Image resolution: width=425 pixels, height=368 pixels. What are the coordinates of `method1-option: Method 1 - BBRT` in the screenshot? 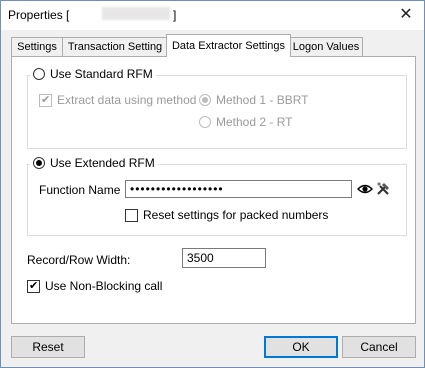 It's located at (253, 100).